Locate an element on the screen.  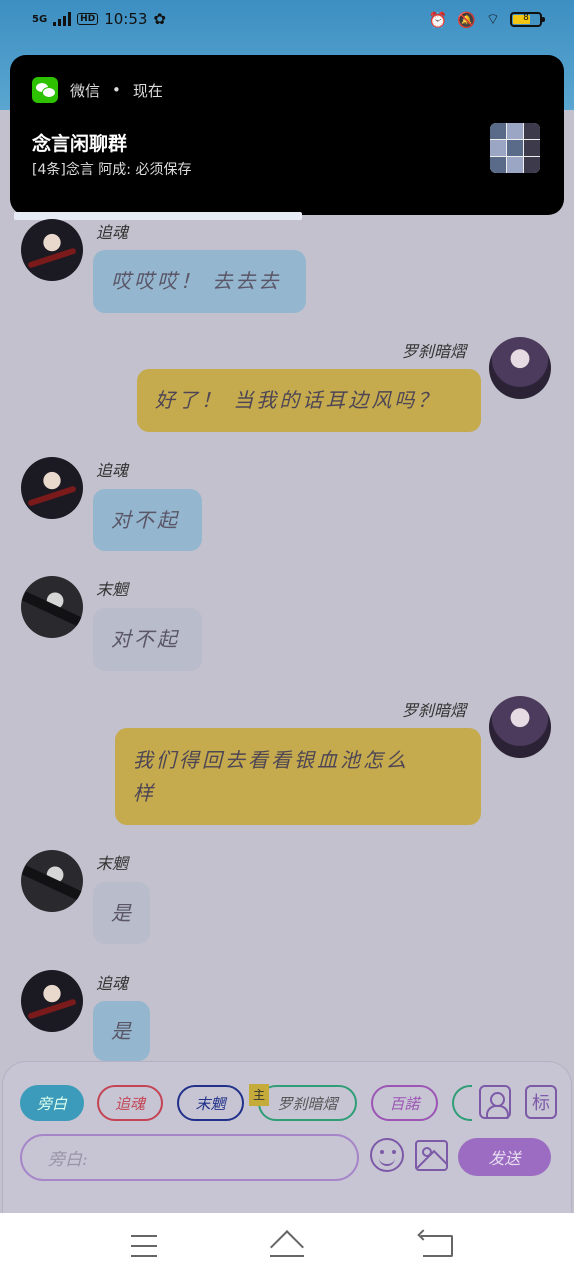
hd-badge: HD is located at coordinates (88, 19).